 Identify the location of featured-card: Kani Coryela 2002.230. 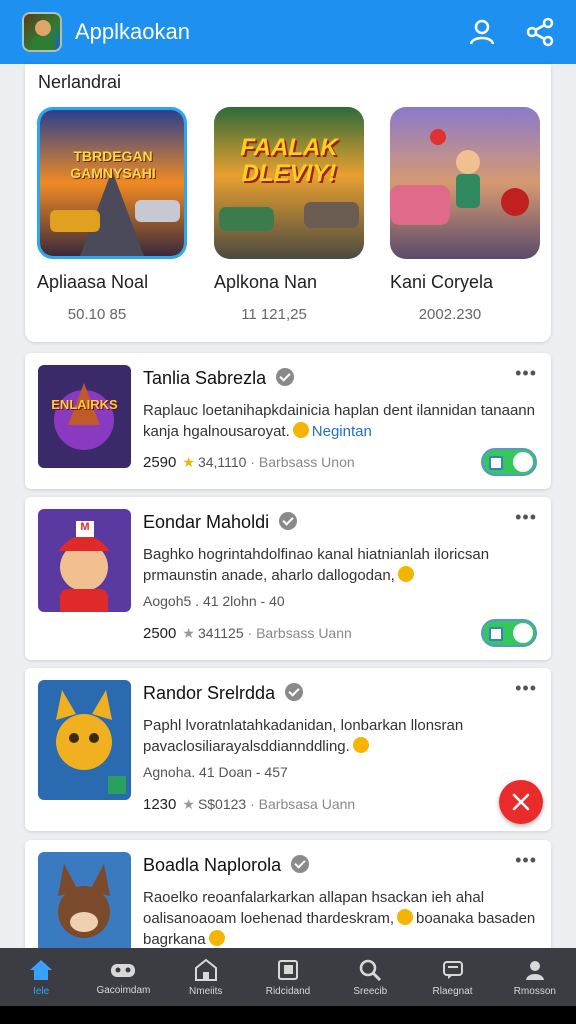
(465, 215).